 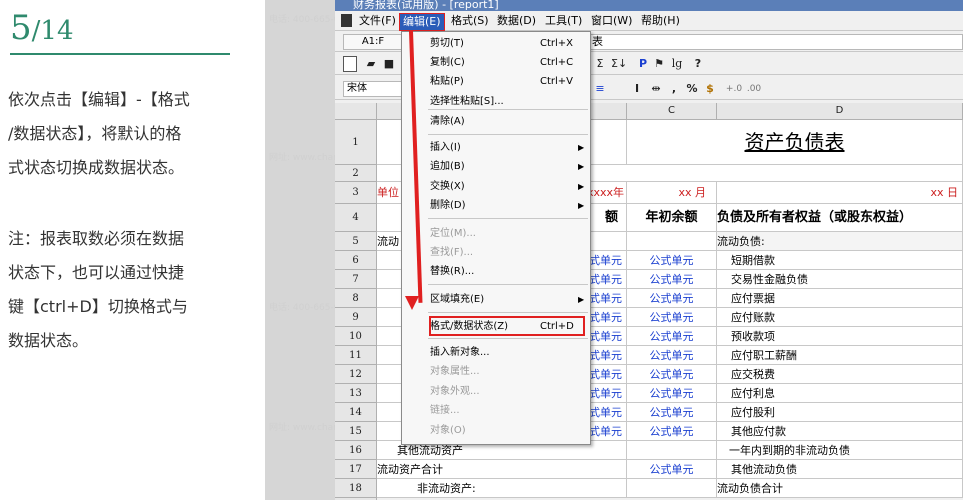 I want to click on row-height-icon: I, so click(x=637, y=89).